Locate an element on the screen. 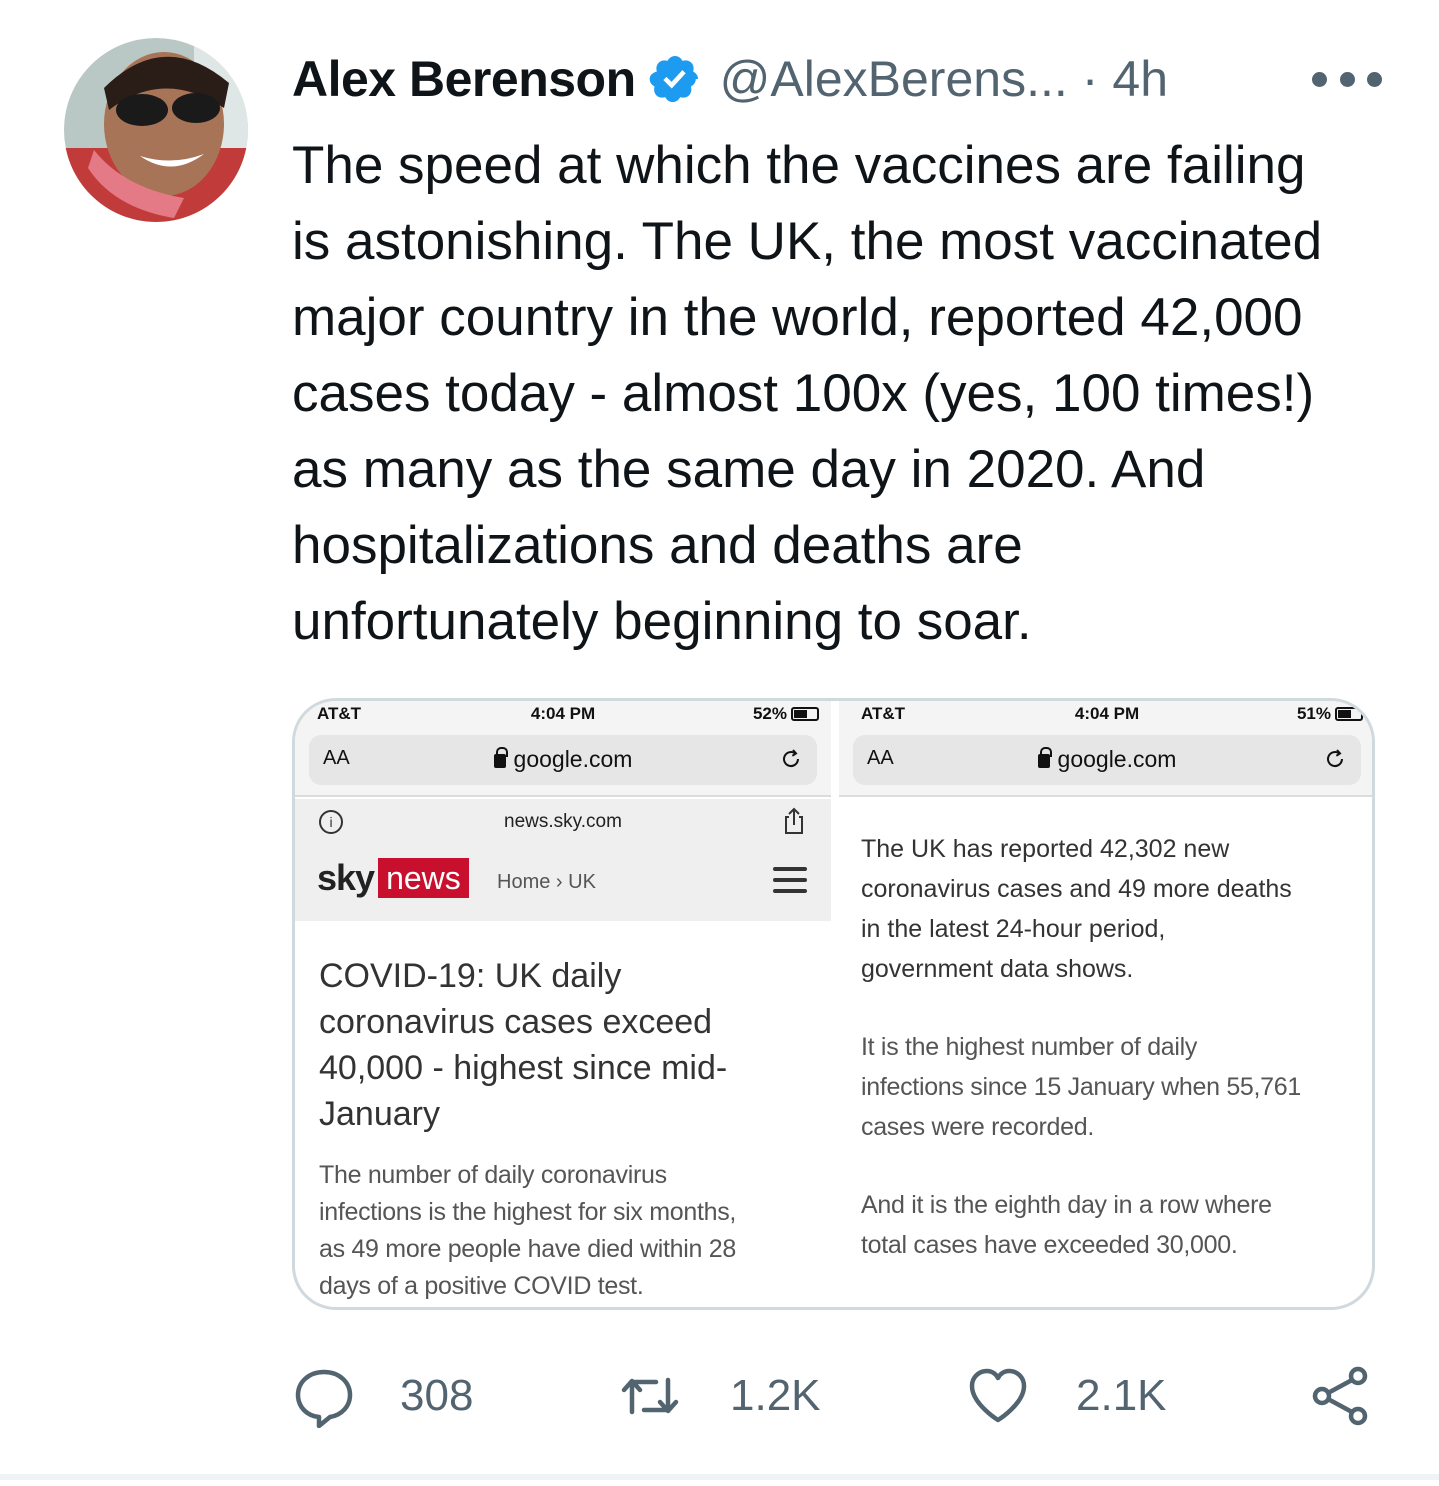 This screenshot has height=1486, width=1439. status-bar: AT&T 4:04 PM 51% is located at coordinates (1105, 716).